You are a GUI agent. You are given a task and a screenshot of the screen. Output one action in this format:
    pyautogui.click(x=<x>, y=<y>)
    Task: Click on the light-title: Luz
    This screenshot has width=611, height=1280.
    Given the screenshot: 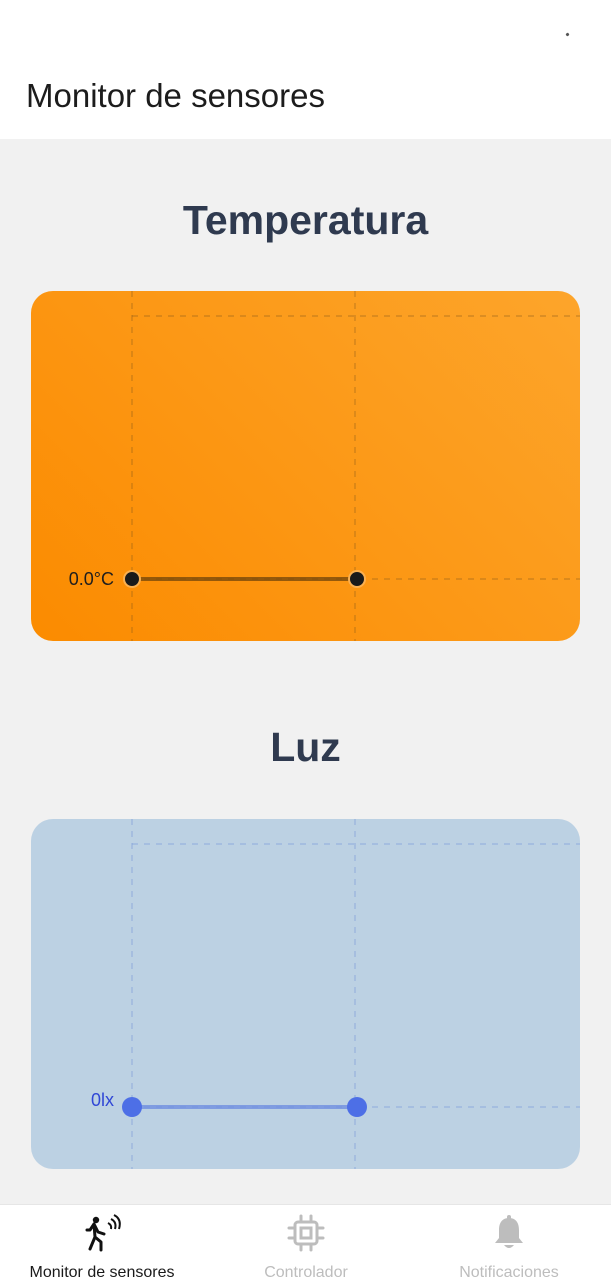 What is the action you would take?
    pyautogui.click(x=305, y=747)
    